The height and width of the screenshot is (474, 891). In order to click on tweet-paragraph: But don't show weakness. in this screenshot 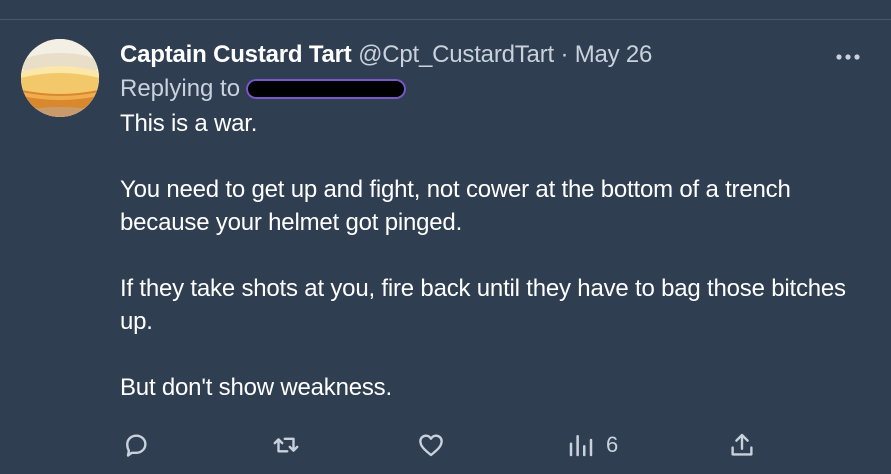, I will do `click(256, 387)`.